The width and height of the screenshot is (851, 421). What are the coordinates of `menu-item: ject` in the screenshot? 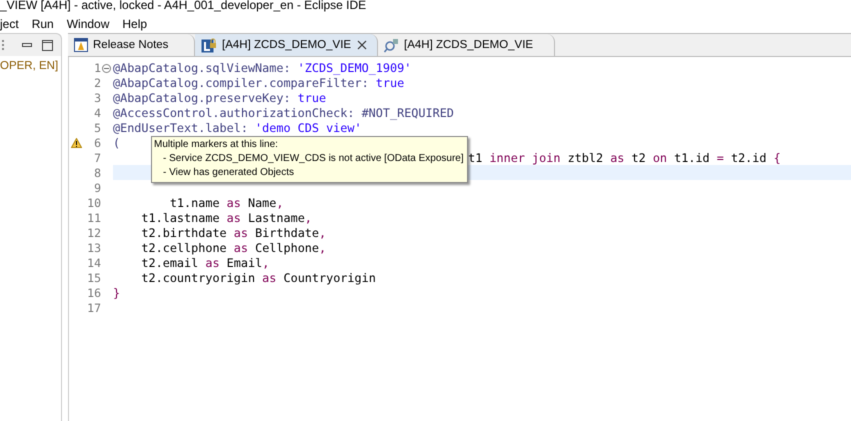 It's located at (9, 23).